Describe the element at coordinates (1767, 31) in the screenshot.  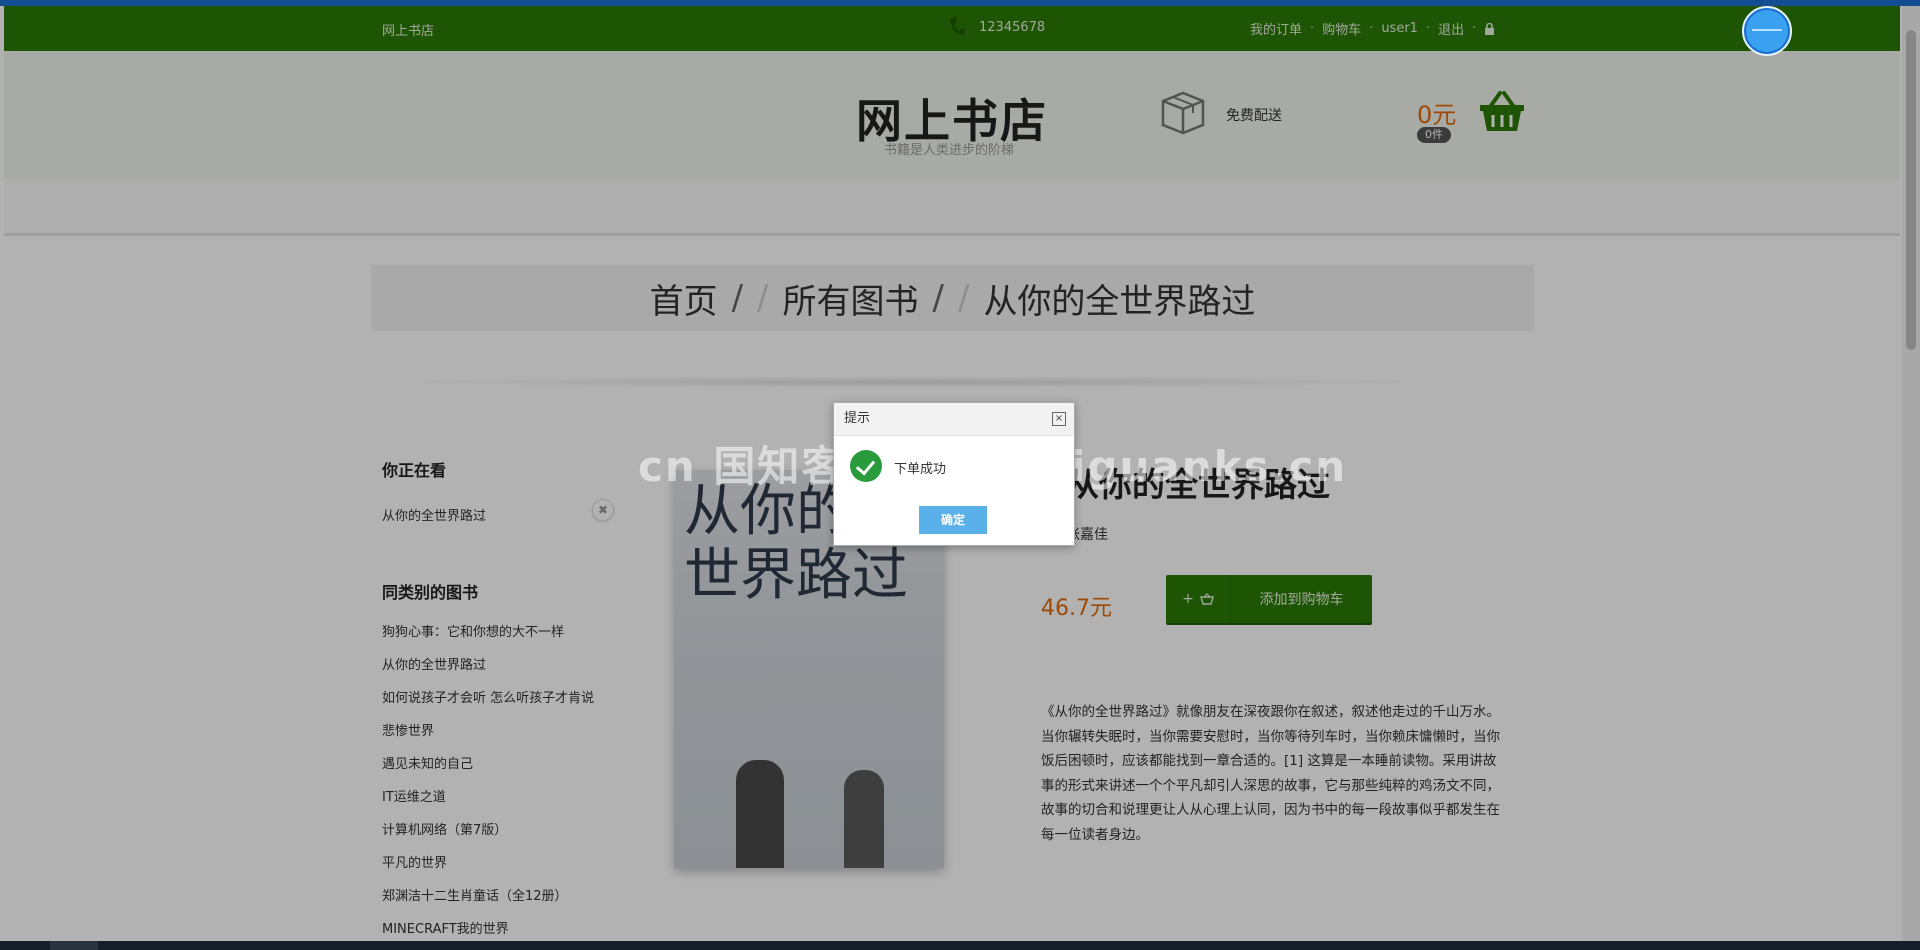
I see `assistant-bubble` at that location.